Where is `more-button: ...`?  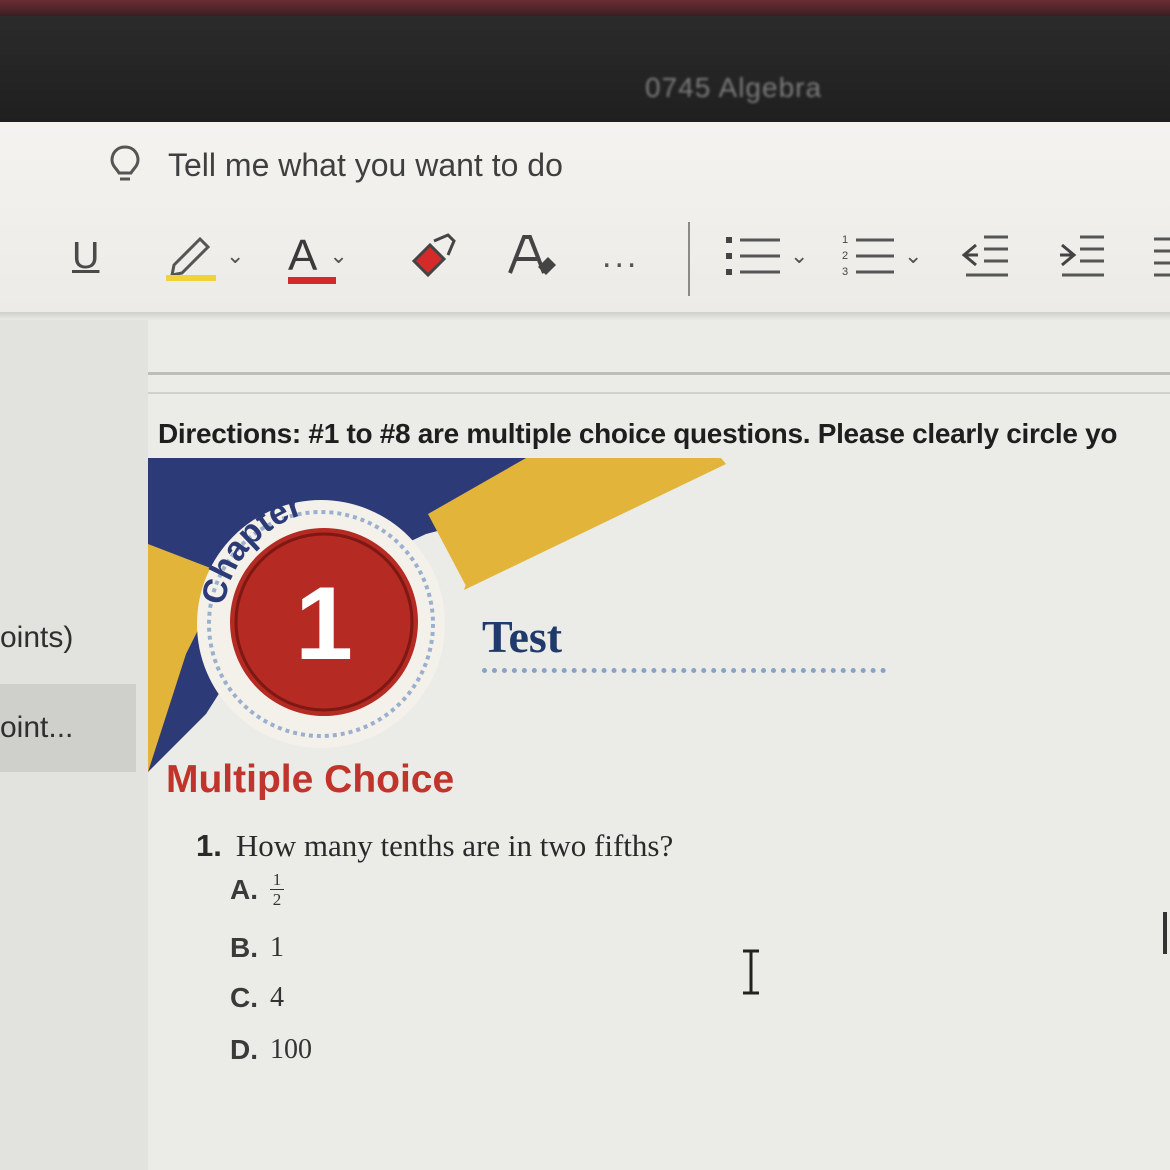 more-button: ... is located at coordinates (620, 256).